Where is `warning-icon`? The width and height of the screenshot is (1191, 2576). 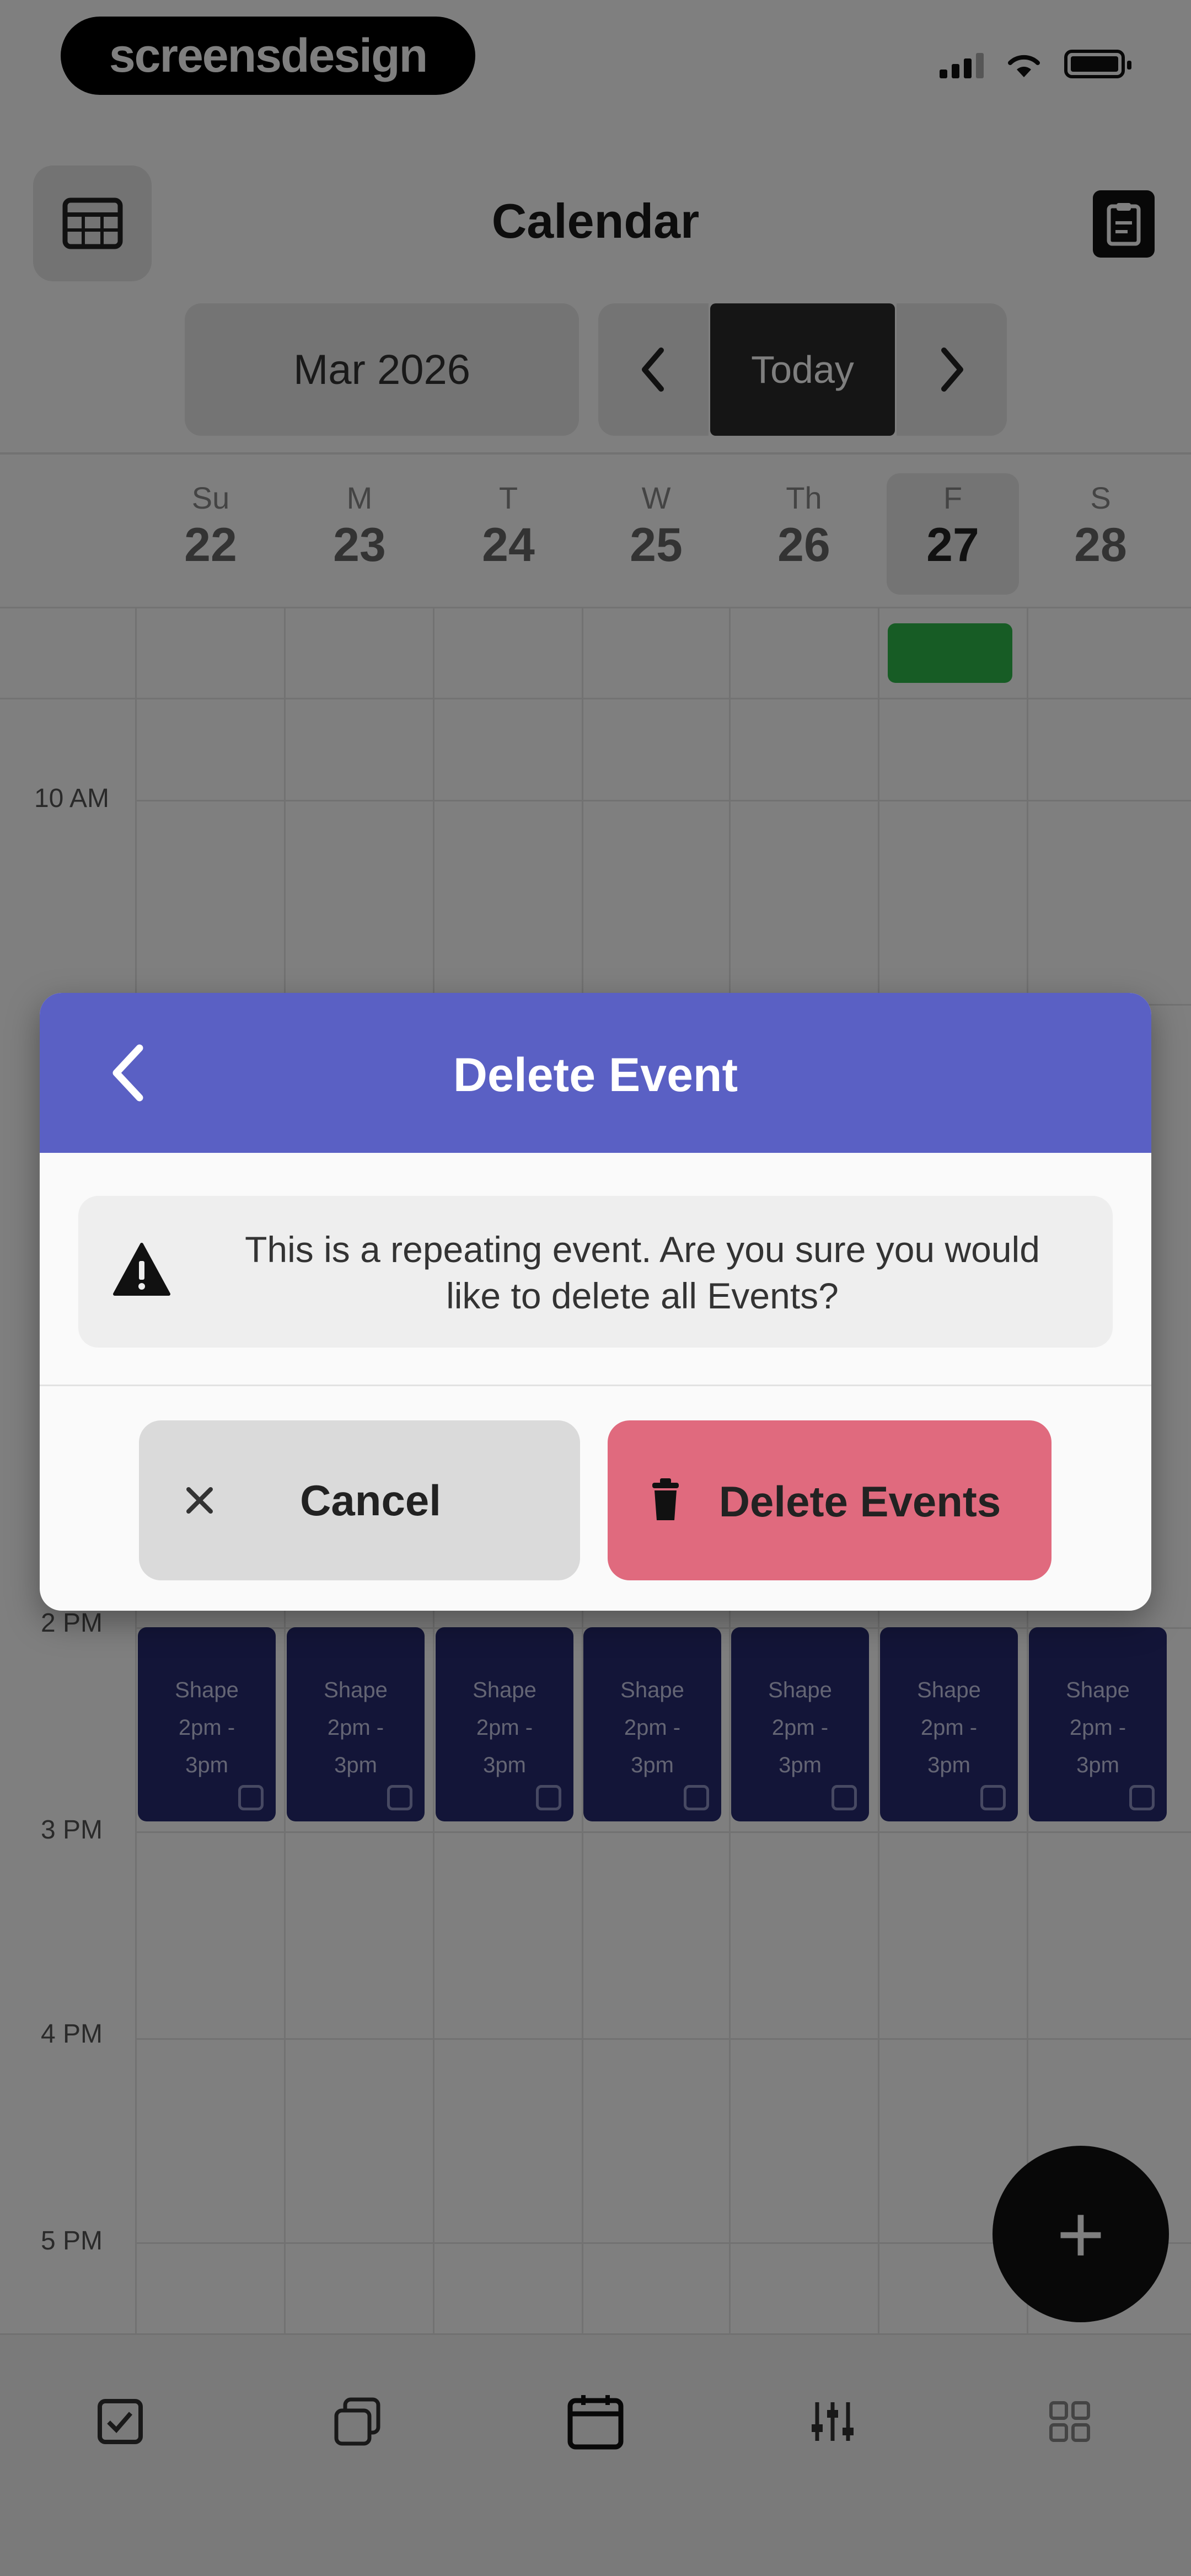 warning-icon is located at coordinates (141, 1269).